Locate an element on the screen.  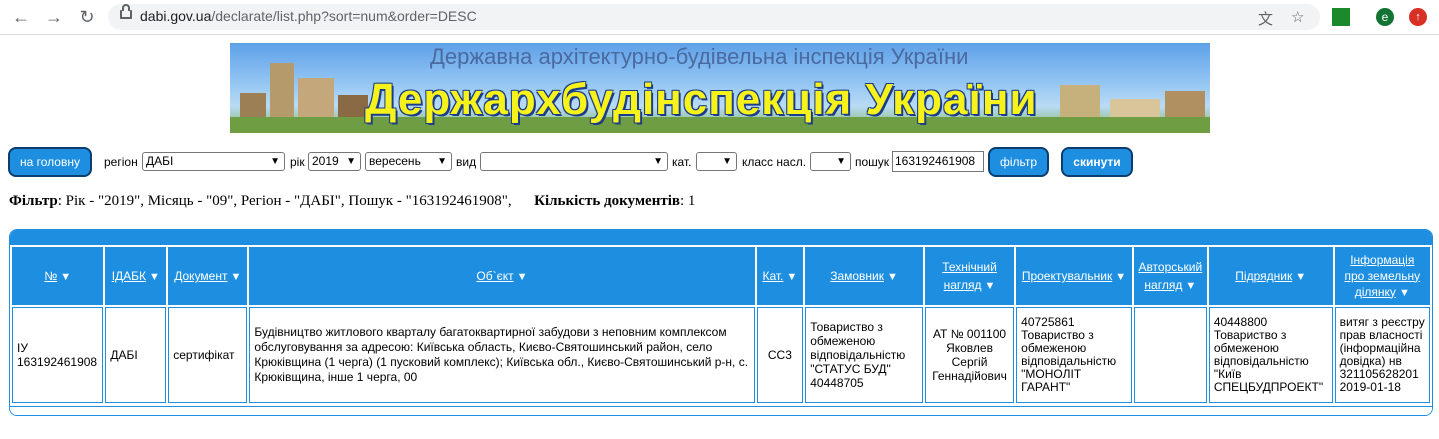
cell-designer-line: "МОНОЛІТ is located at coordinates (1051, 374).